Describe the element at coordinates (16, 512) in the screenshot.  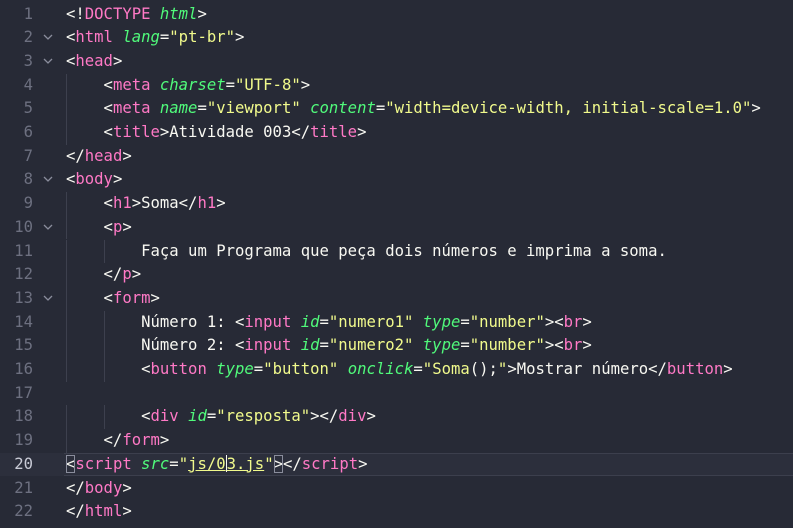
I see `line-number: 22` at that location.